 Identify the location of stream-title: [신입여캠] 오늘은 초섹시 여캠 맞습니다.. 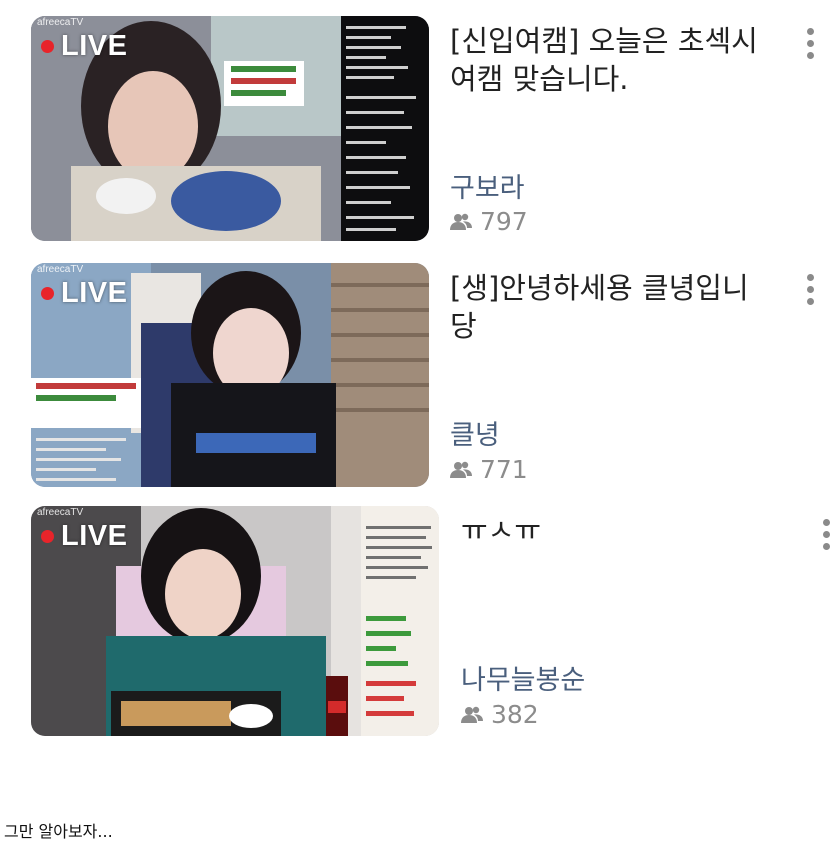
(610, 60).